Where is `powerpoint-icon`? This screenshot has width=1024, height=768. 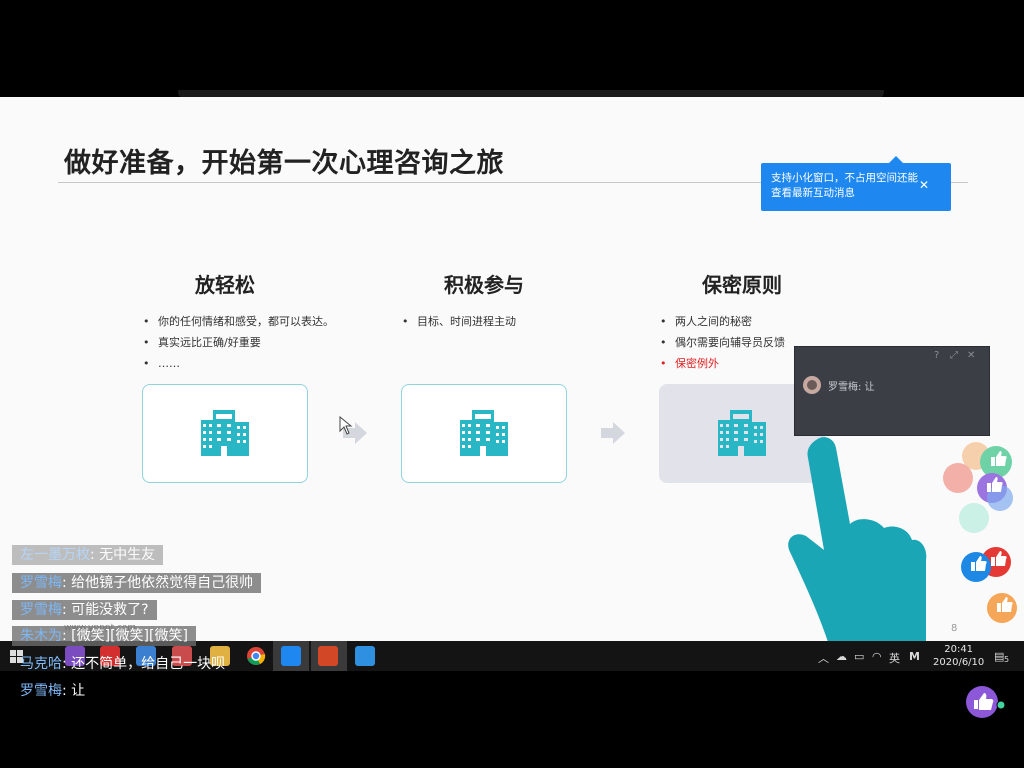
powerpoint-icon is located at coordinates (328, 656).